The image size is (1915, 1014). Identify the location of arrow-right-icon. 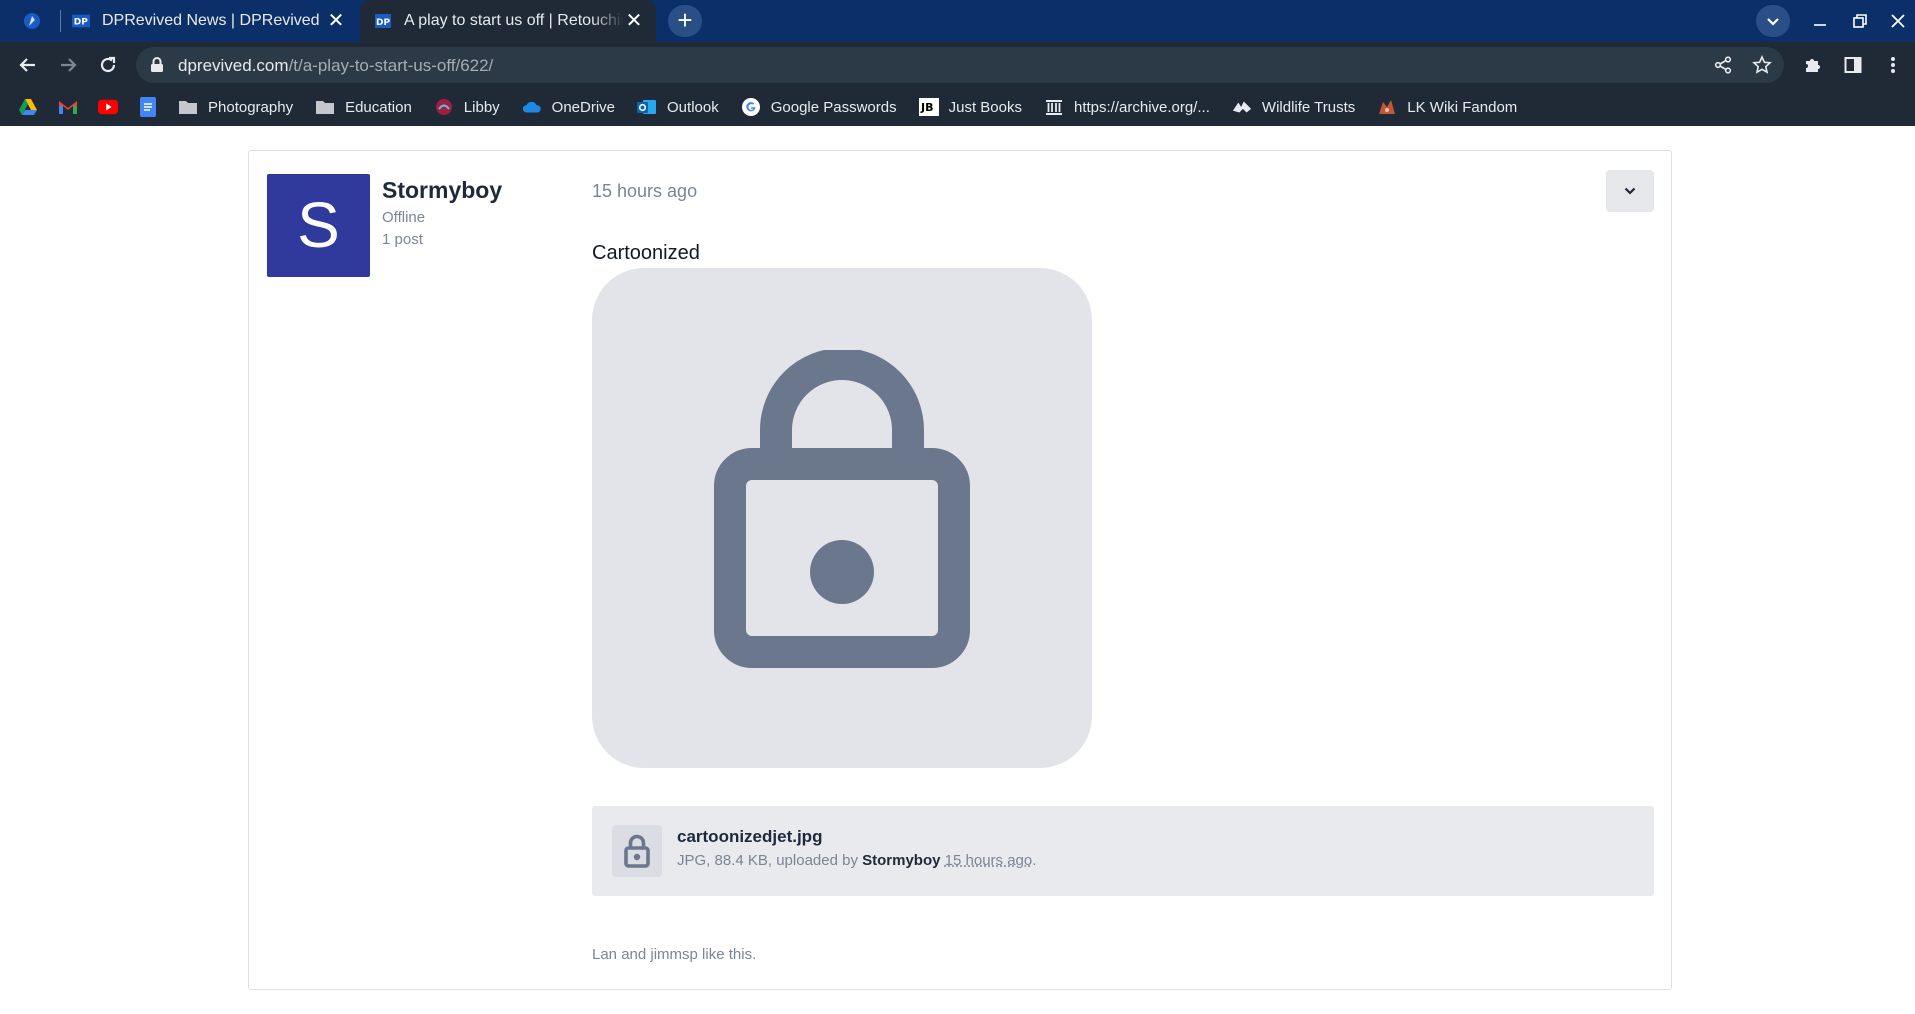
(69, 65).